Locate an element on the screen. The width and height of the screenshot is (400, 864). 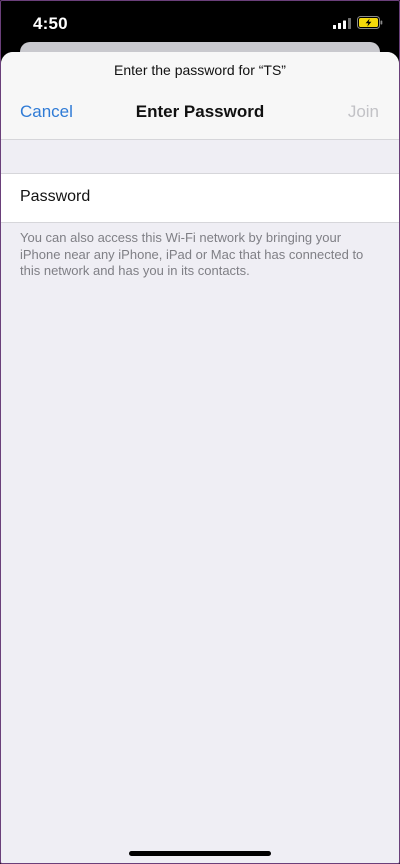
password-row: Password is located at coordinates (200, 198).